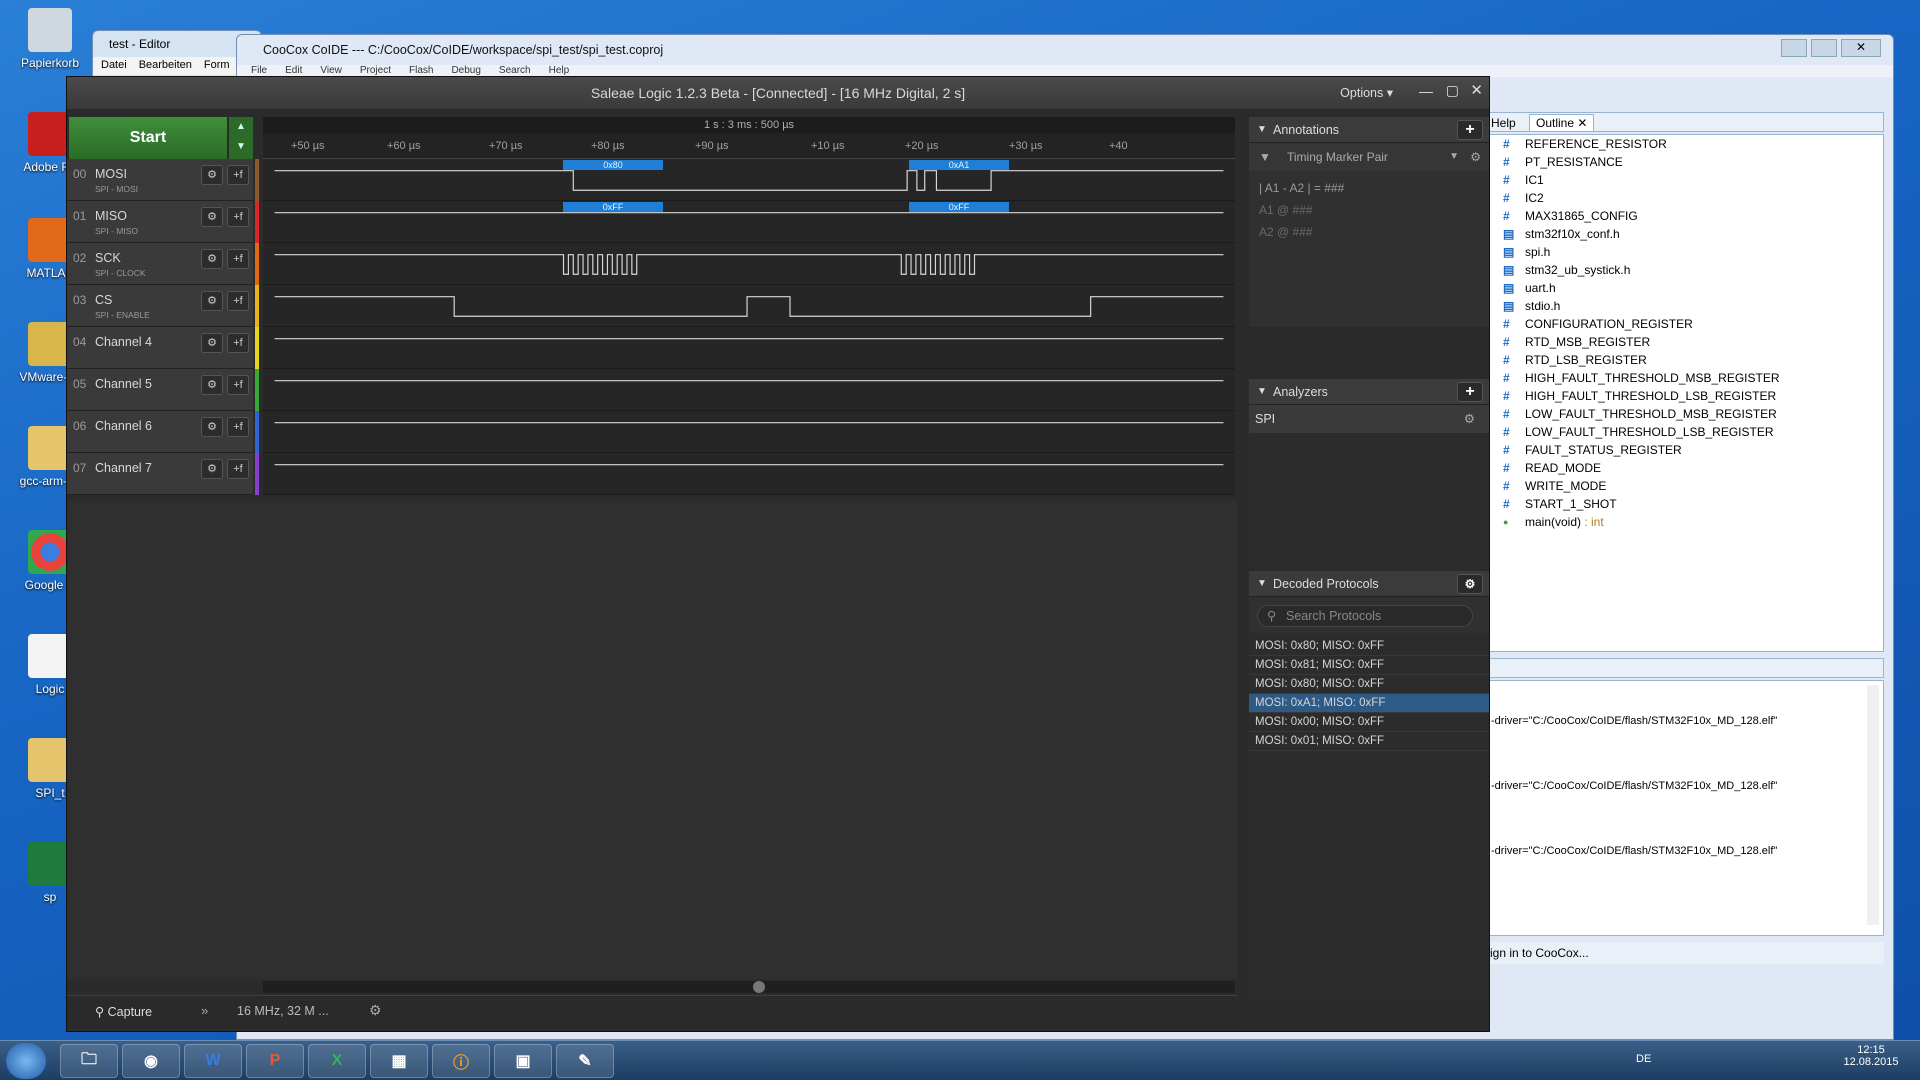 The image size is (1920, 1080). I want to click on taskbar-coide-icon: ⓘ, so click(461, 1061).